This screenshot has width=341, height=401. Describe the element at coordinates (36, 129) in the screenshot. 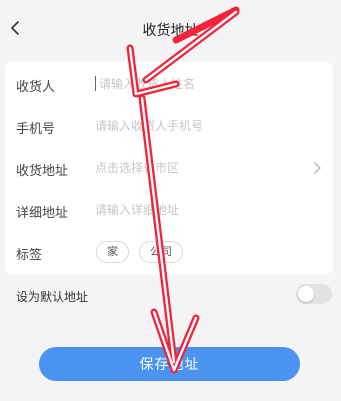

I see `phone-label: 手机号` at that location.